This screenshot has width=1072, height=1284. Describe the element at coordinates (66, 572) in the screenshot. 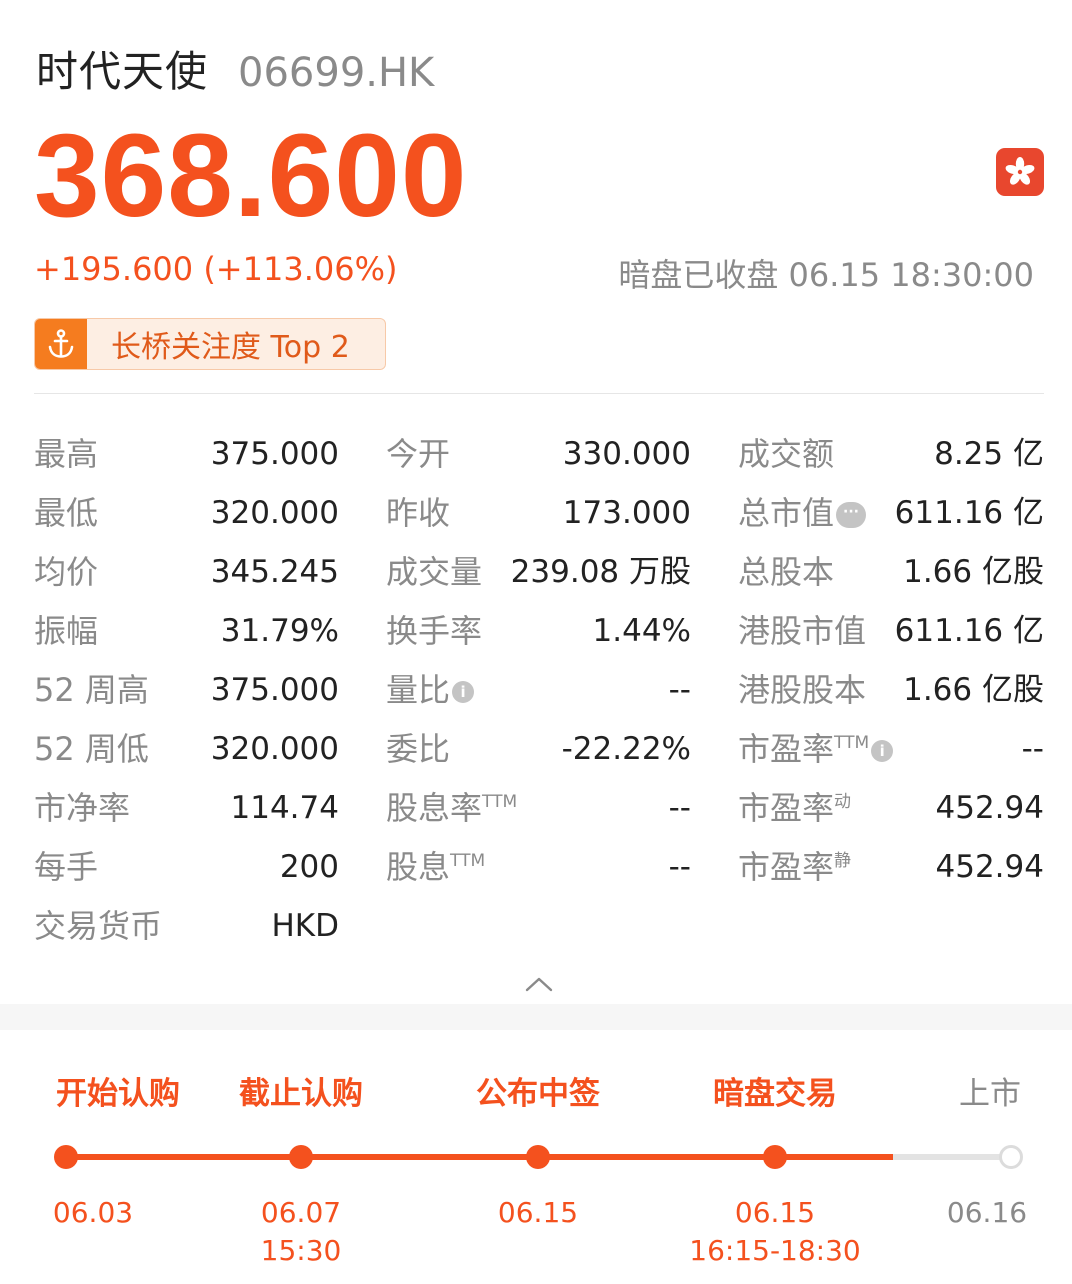

I see `stat-label-avg-price: 均价` at that location.